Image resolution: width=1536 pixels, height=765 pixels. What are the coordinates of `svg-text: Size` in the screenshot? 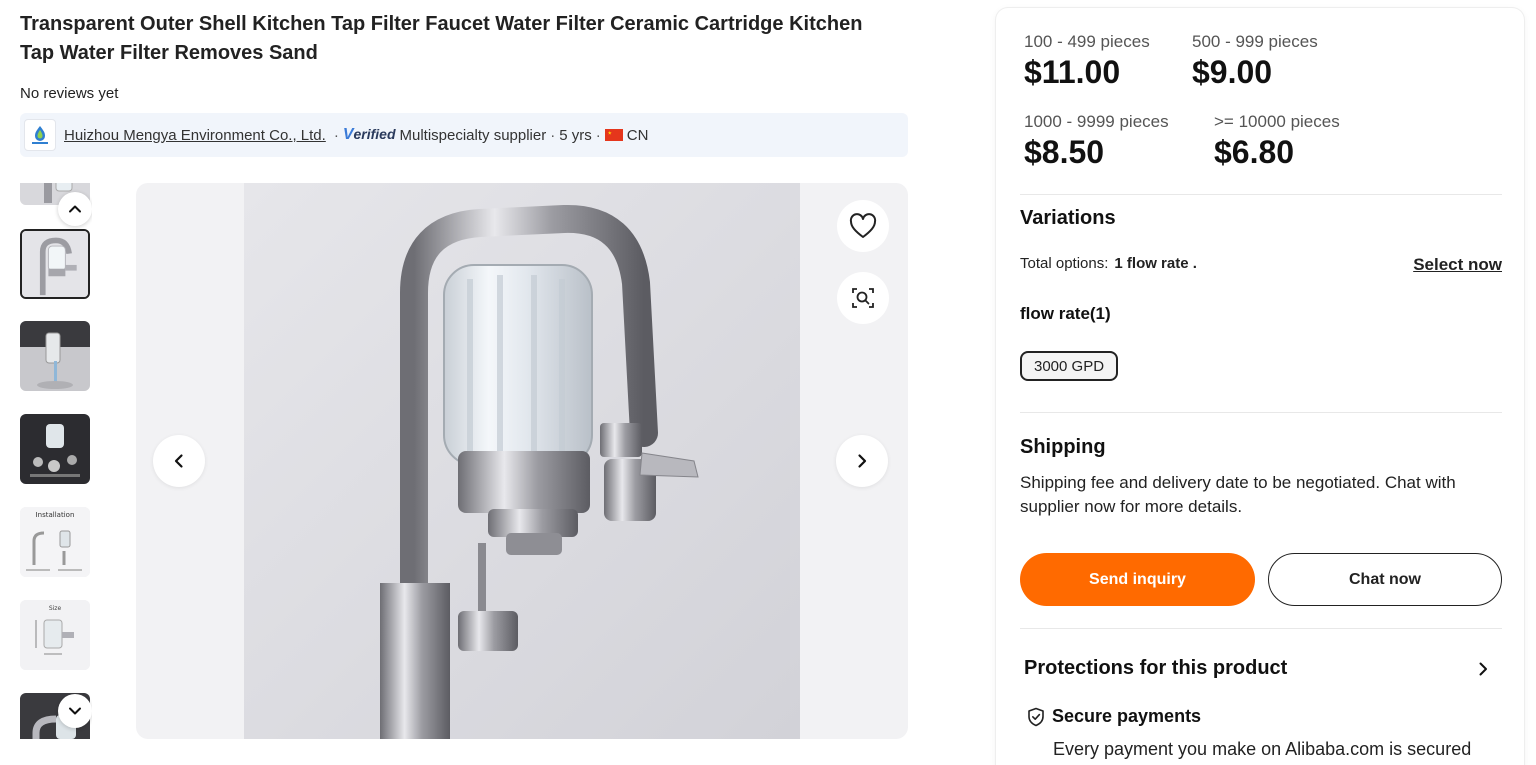 It's located at (55, 608).